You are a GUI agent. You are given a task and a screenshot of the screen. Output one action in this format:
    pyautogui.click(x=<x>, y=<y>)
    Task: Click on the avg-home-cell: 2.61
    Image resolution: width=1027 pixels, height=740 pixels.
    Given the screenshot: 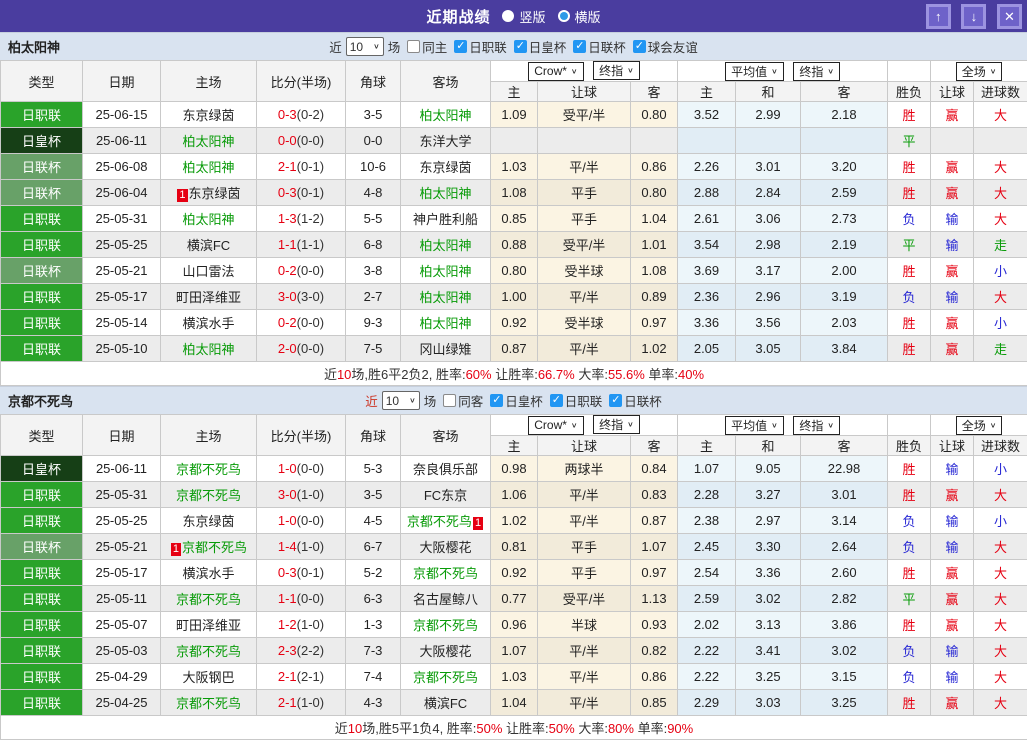 What is the action you would take?
    pyautogui.click(x=707, y=219)
    